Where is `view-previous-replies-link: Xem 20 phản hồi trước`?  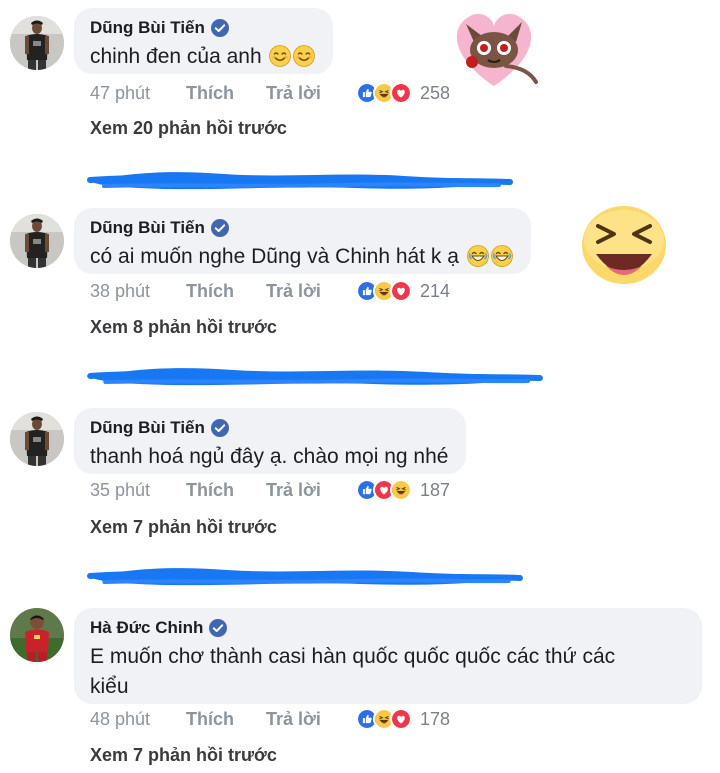 view-previous-replies-link: Xem 20 phản hồi trước is located at coordinates (188, 128).